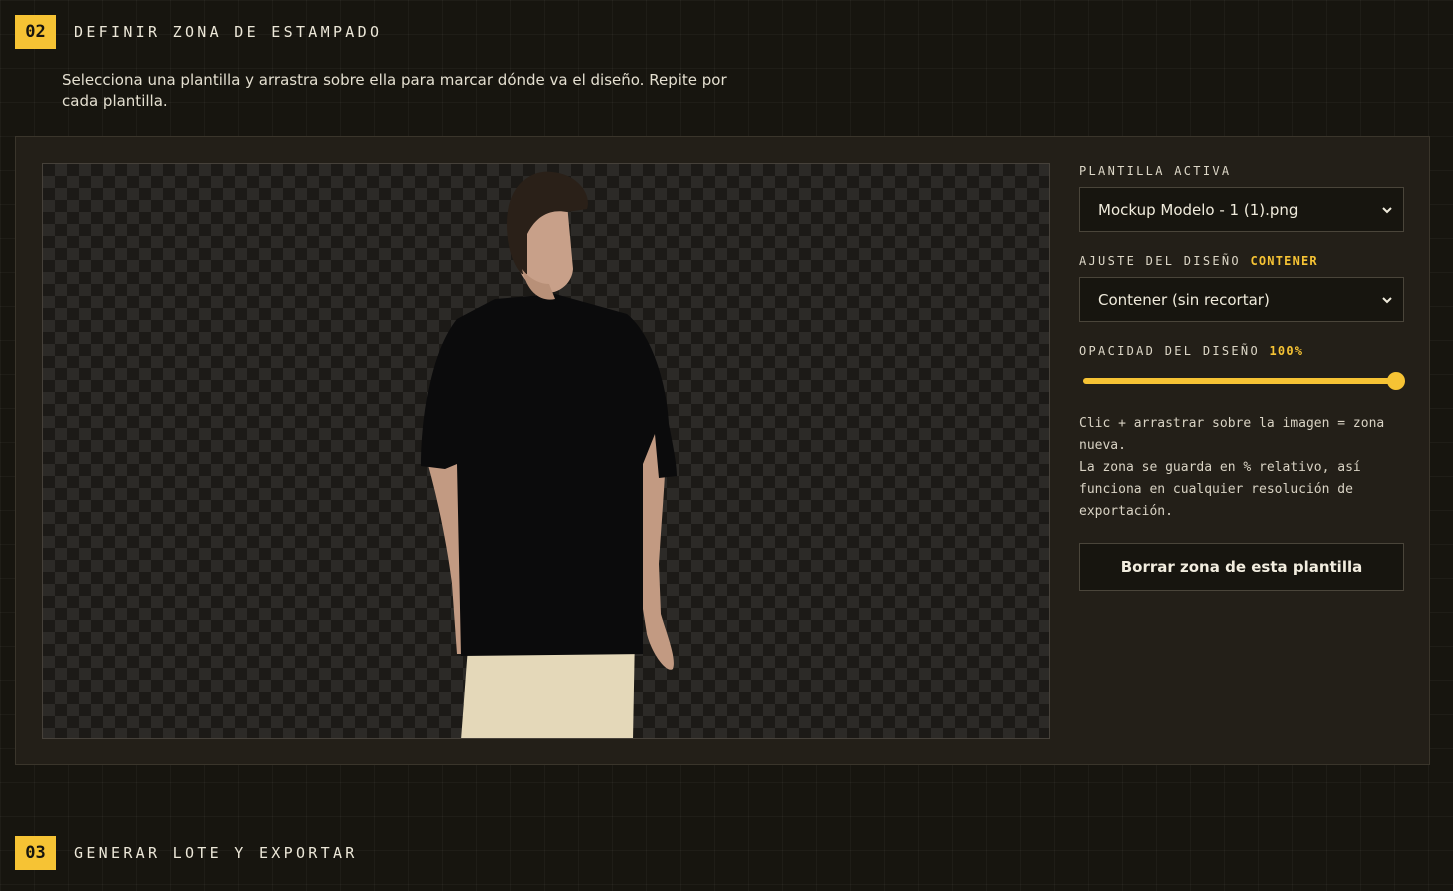 This screenshot has height=891, width=1453. Describe the element at coordinates (216, 853) in the screenshot. I see `step-title: GENERAR LOTE Y EXPORTAR` at that location.